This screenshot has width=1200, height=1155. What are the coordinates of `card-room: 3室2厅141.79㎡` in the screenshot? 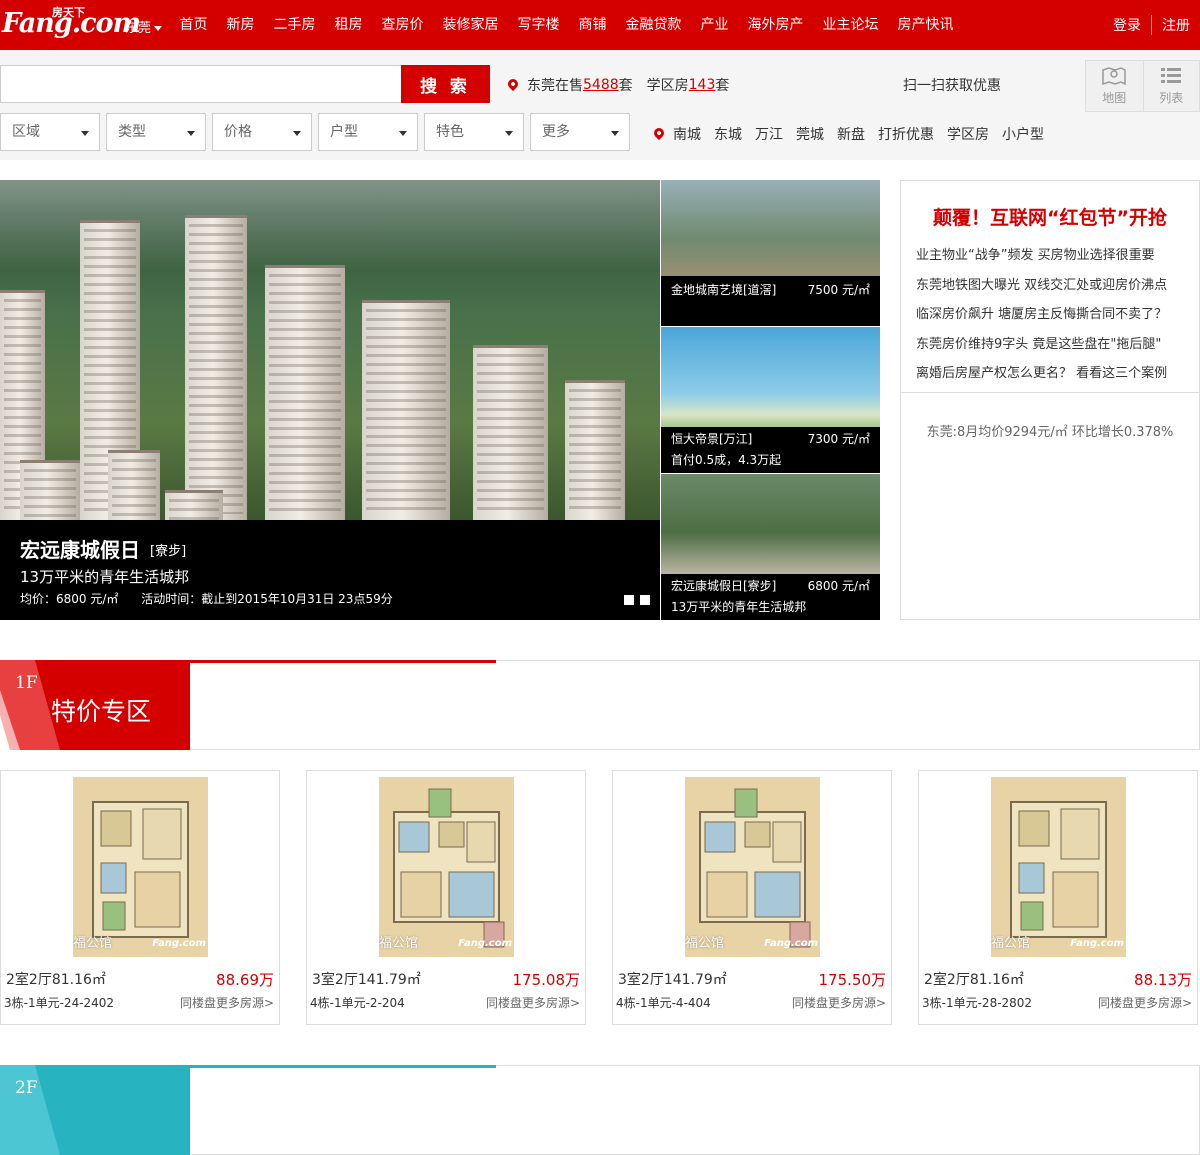 It's located at (366, 980).